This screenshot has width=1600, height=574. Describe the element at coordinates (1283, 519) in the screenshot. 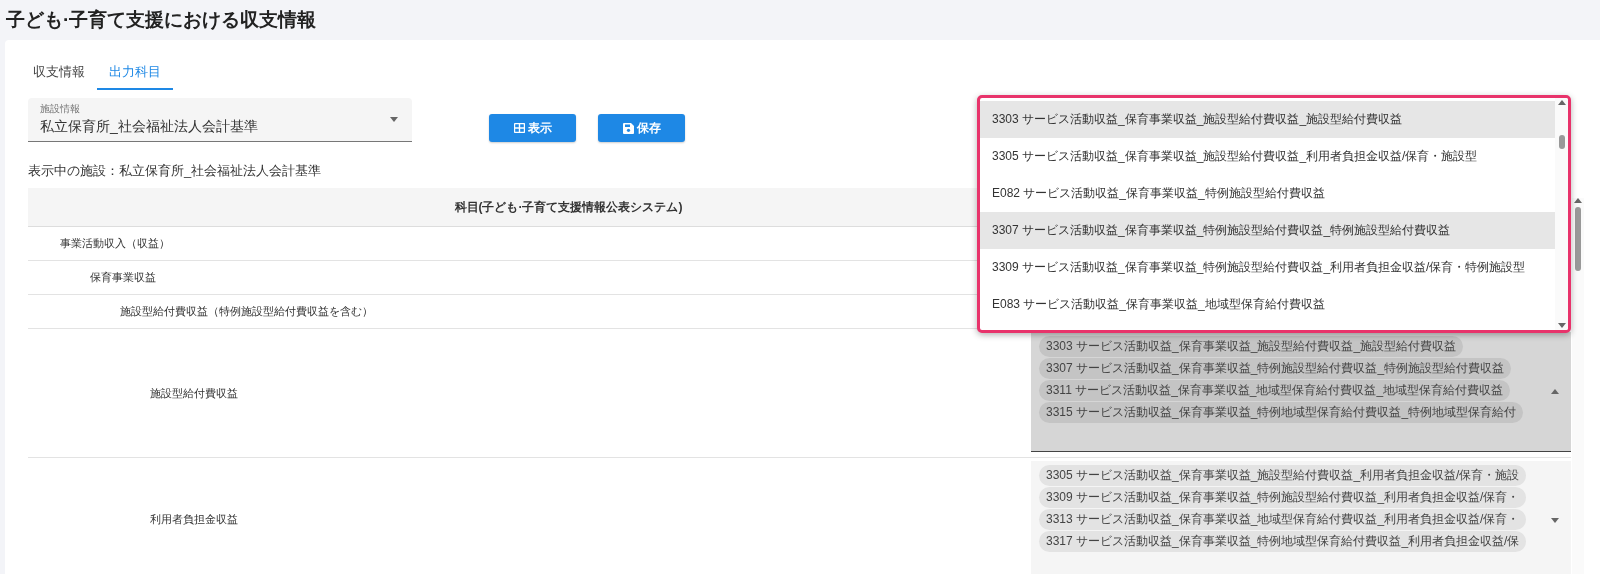

I see `chip: 3313 サービス活動収益_保育事業収益_地域型保育給付費収益_利用者負担金収益/保育・` at that location.